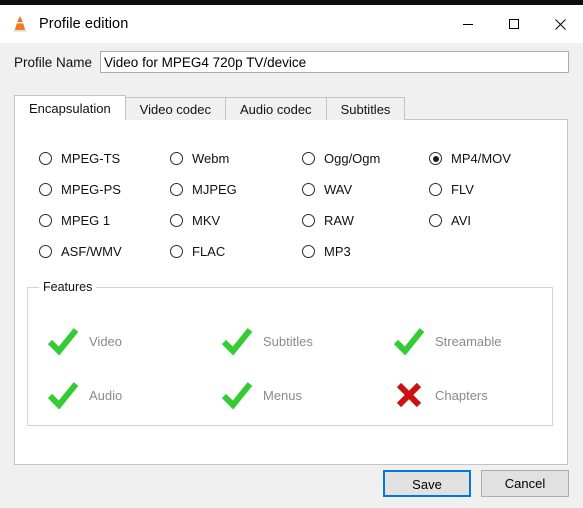 The image size is (583, 508). Describe the element at coordinates (106, 395) in the screenshot. I see `feature-label: Audio` at that location.